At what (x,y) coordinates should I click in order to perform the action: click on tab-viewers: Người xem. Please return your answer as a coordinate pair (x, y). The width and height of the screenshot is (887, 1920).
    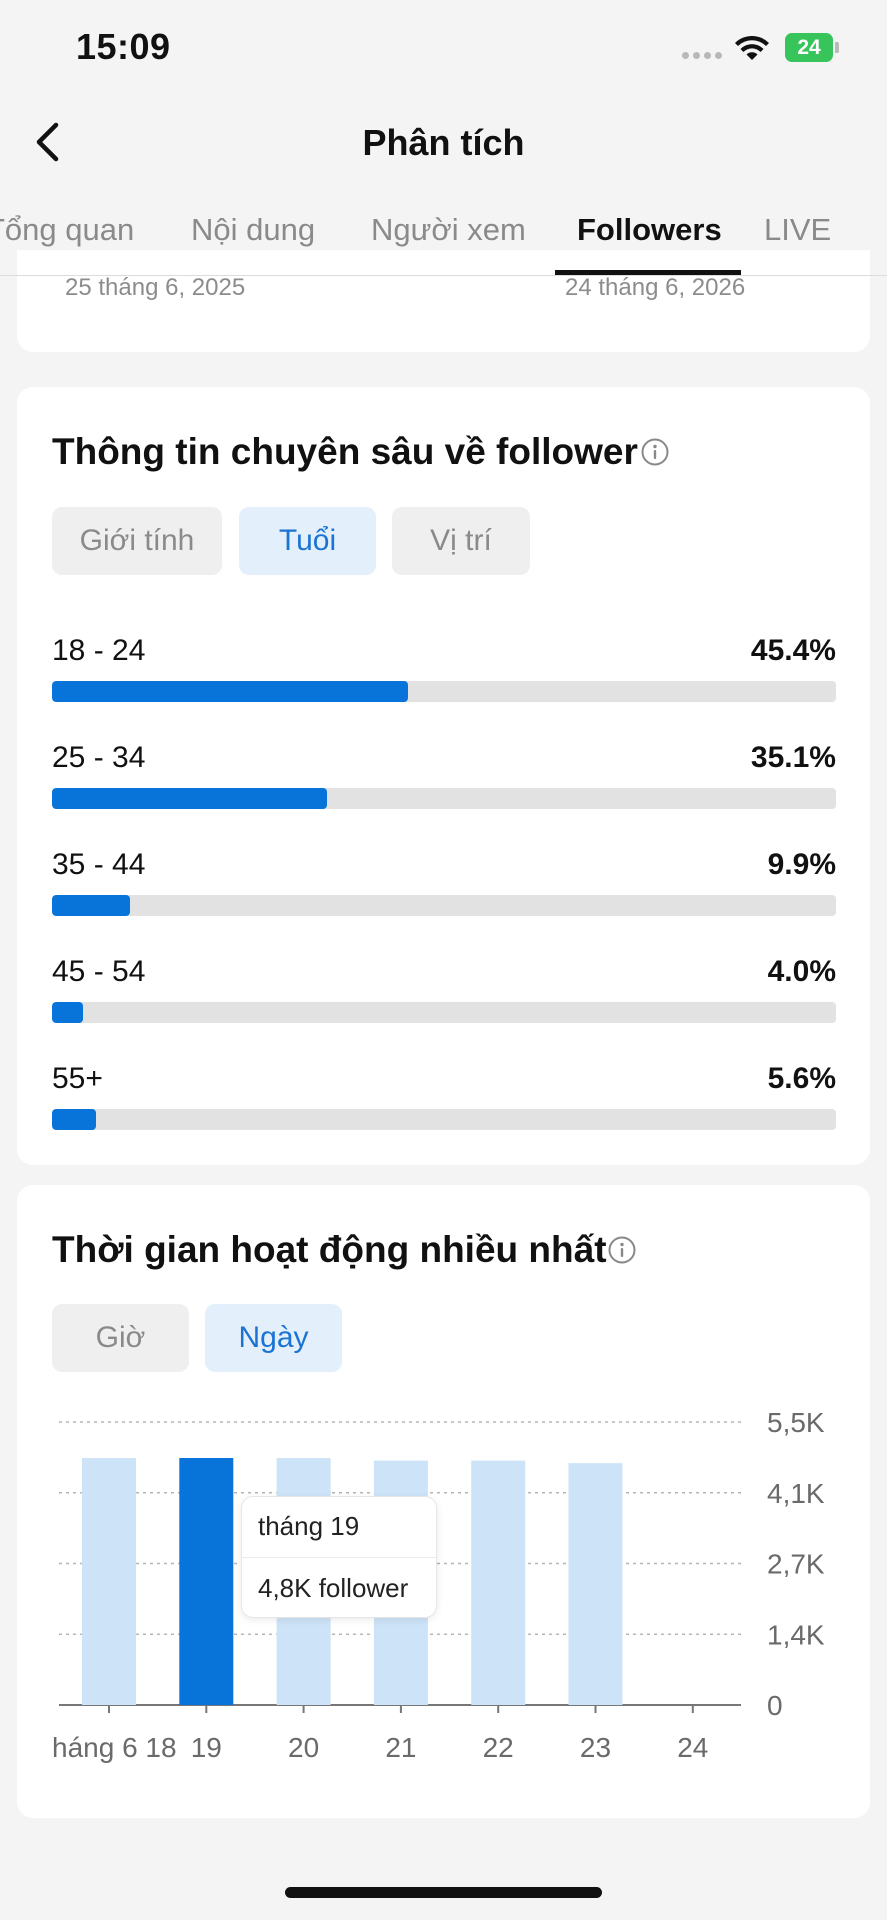
    Looking at the image, I should click on (448, 230).